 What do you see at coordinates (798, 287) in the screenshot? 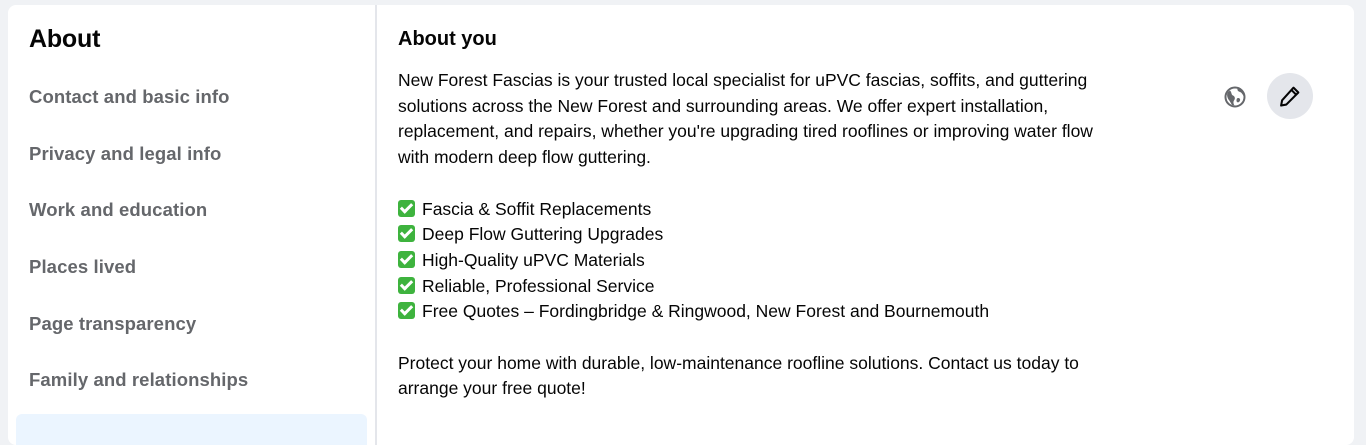
I see `checklist-item: Reliable, Professional Service` at bounding box center [798, 287].